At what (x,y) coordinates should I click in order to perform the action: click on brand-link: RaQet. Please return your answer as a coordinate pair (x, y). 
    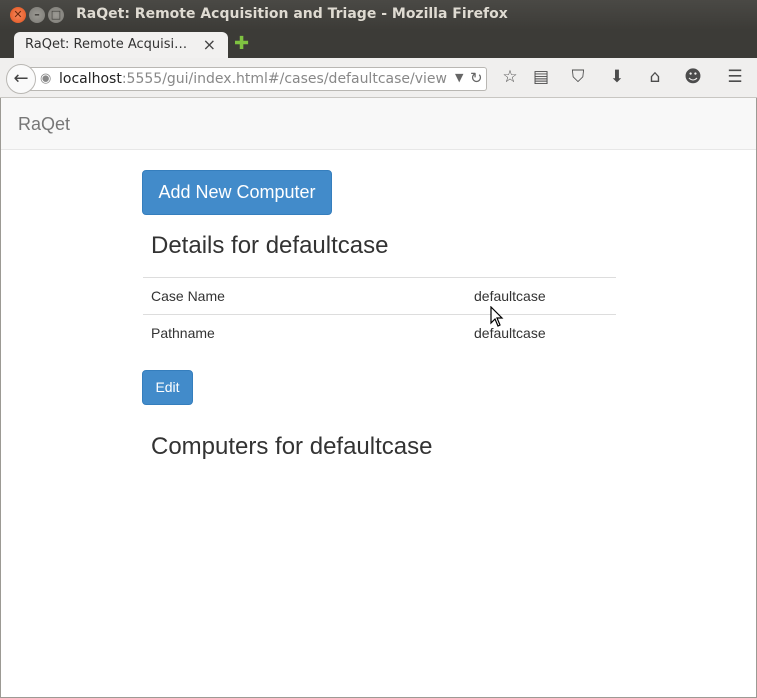
    Looking at the image, I should click on (44, 124).